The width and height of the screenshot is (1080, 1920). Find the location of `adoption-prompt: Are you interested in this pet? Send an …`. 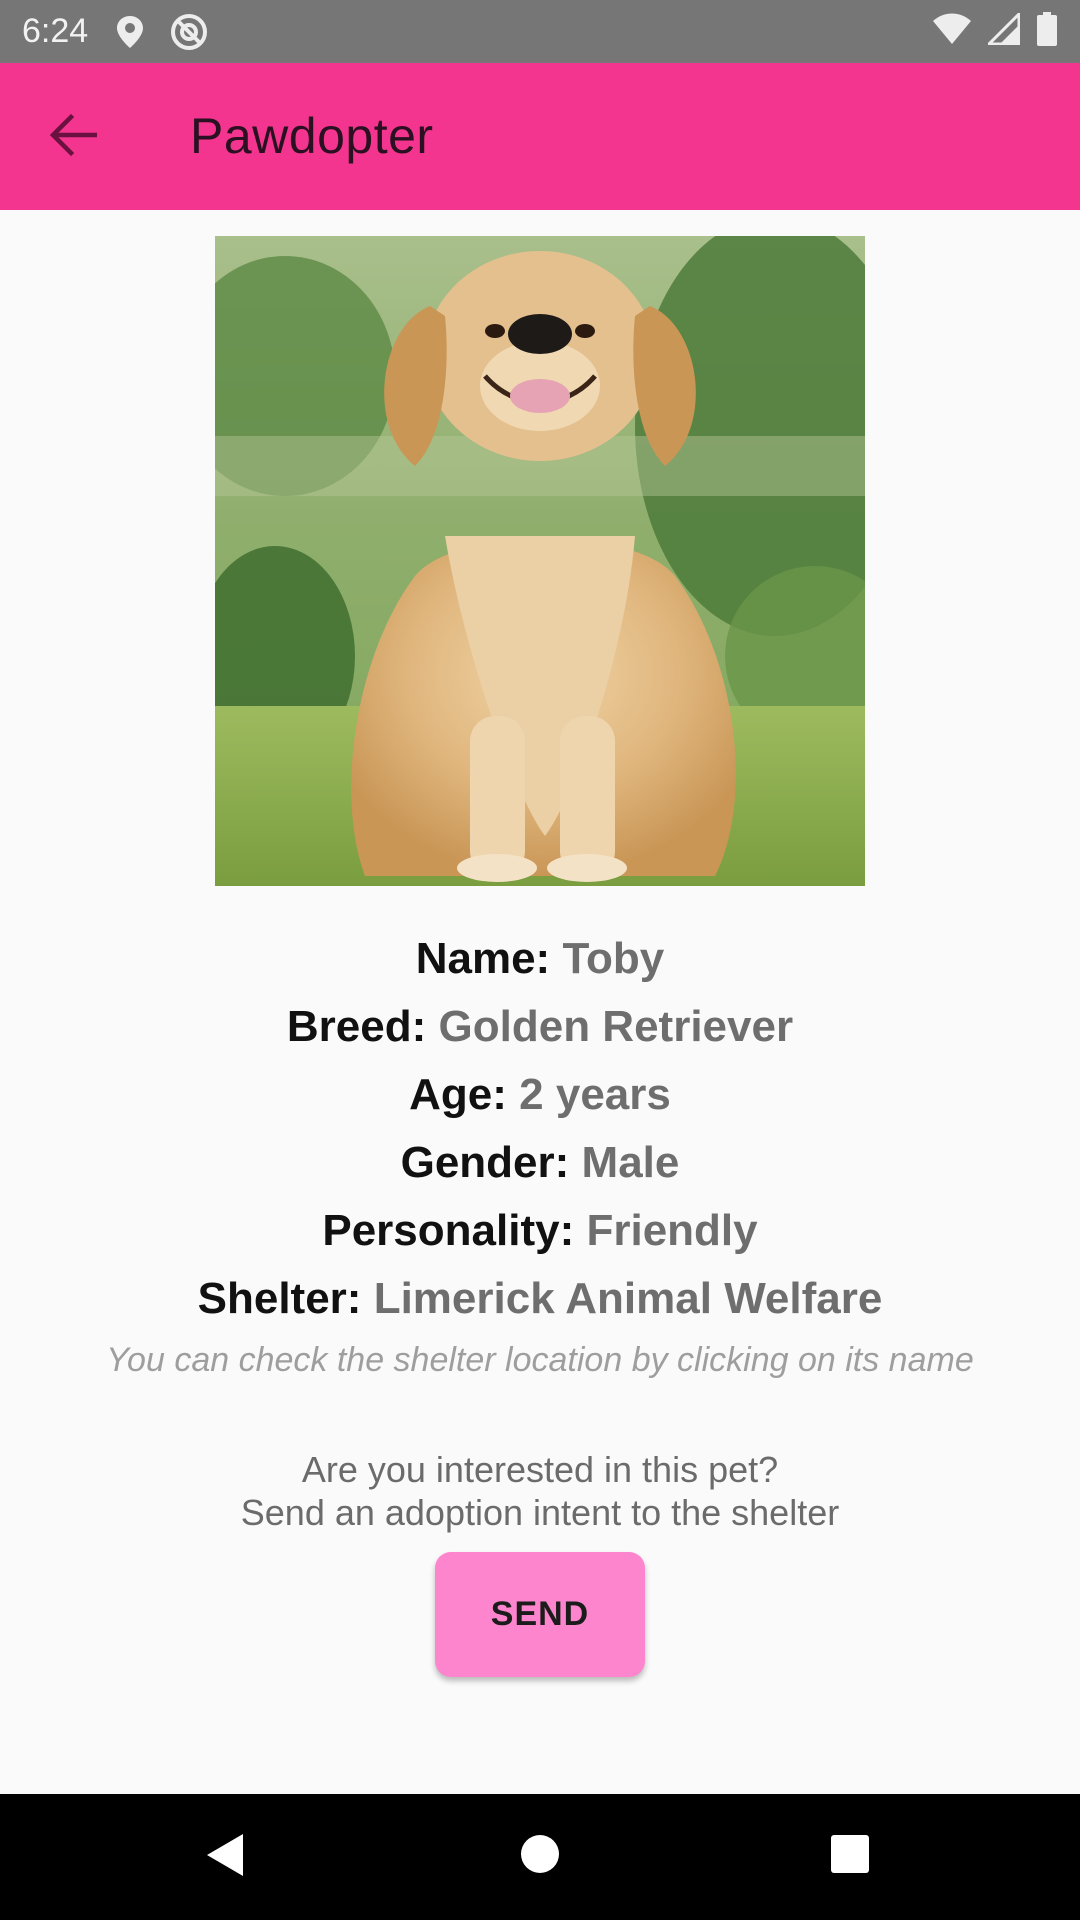

adoption-prompt: Are you interested in this pet? Send an … is located at coordinates (540, 1491).